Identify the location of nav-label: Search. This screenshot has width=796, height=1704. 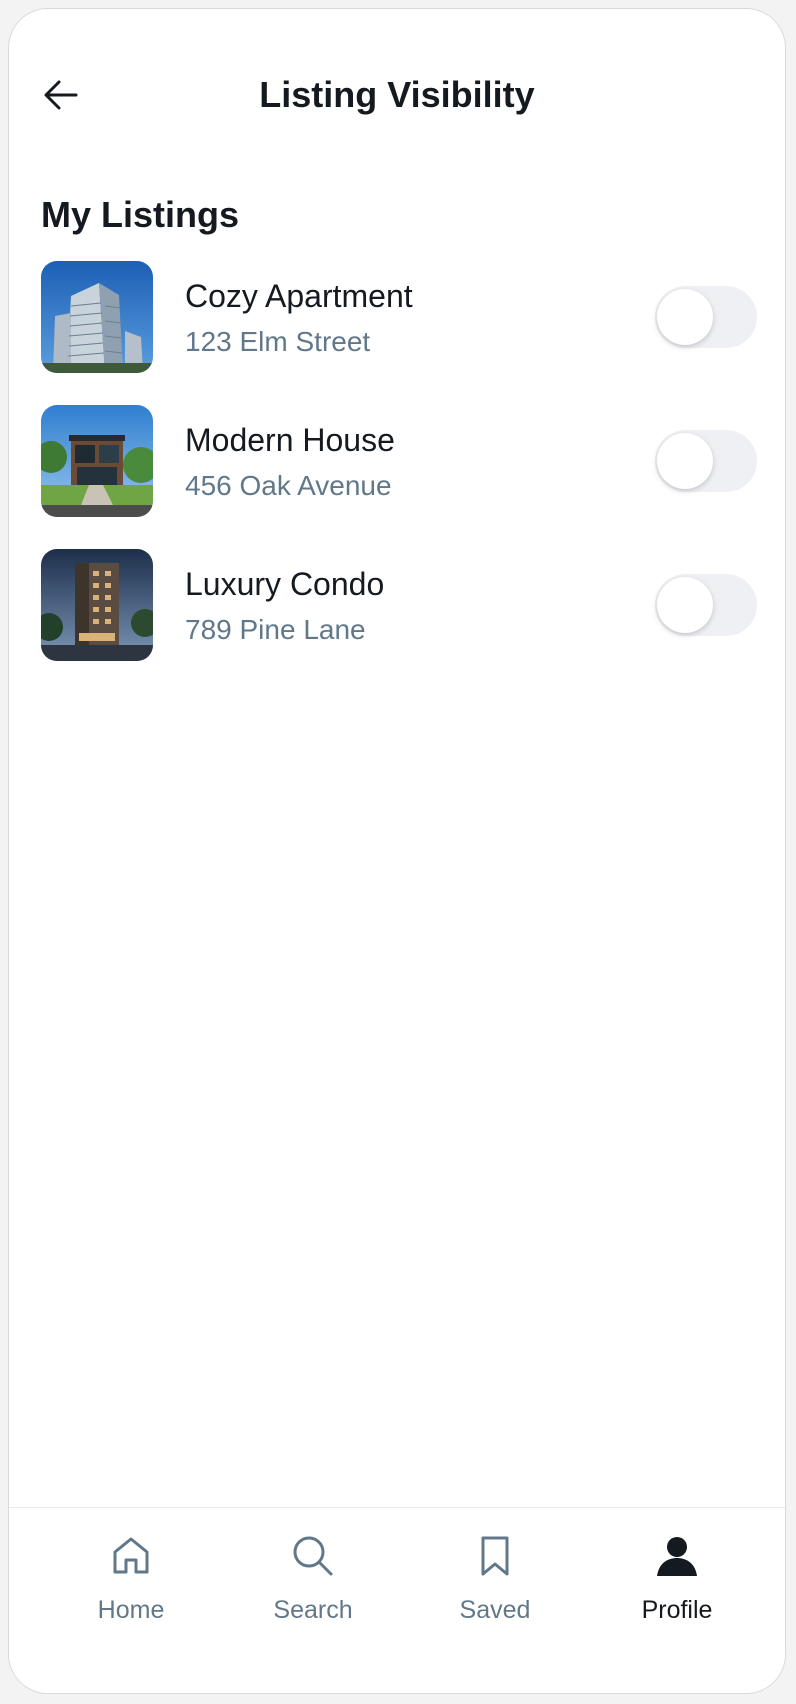
(313, 1610).